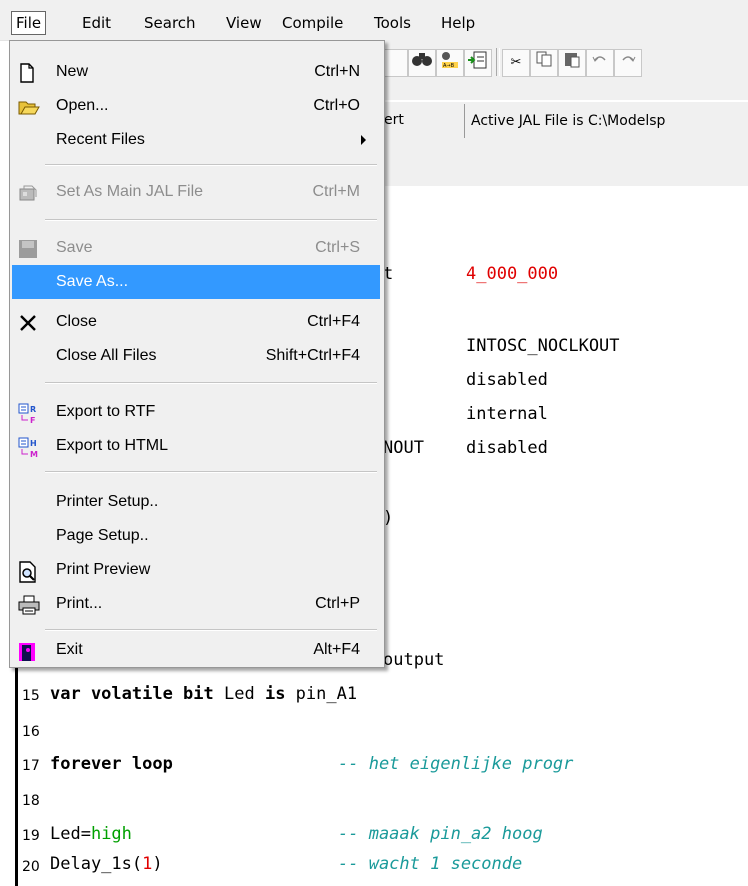  I want to click on menu-bar: File Edit Search View Compile Tools Help, so click(374, 20).